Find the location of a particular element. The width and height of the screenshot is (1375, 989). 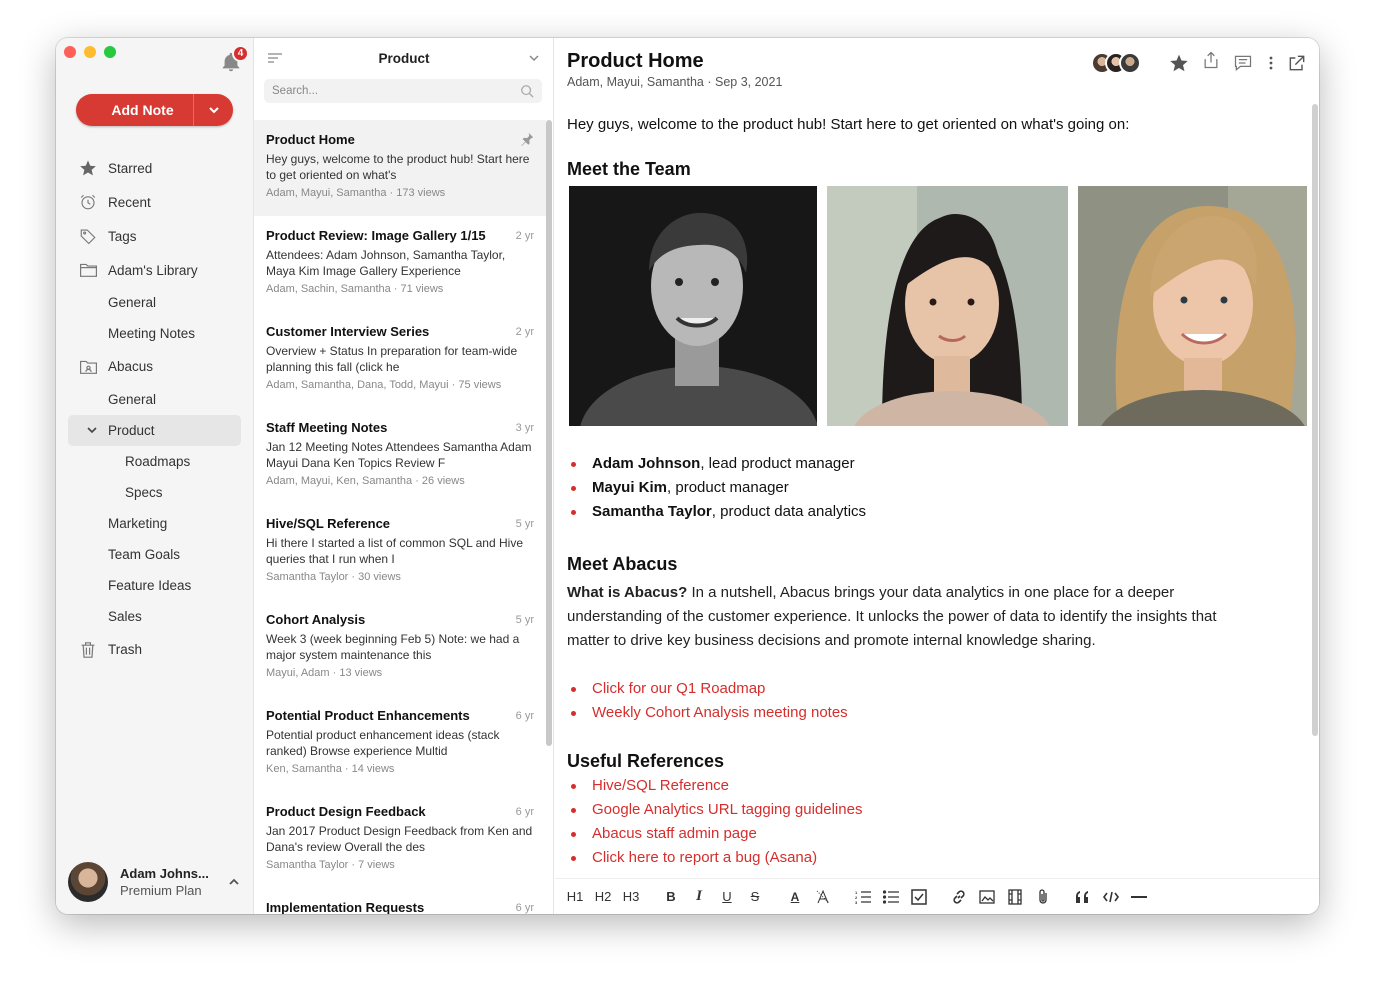

sidebar-item-trash: Trash is located at coordinates (154, 649).